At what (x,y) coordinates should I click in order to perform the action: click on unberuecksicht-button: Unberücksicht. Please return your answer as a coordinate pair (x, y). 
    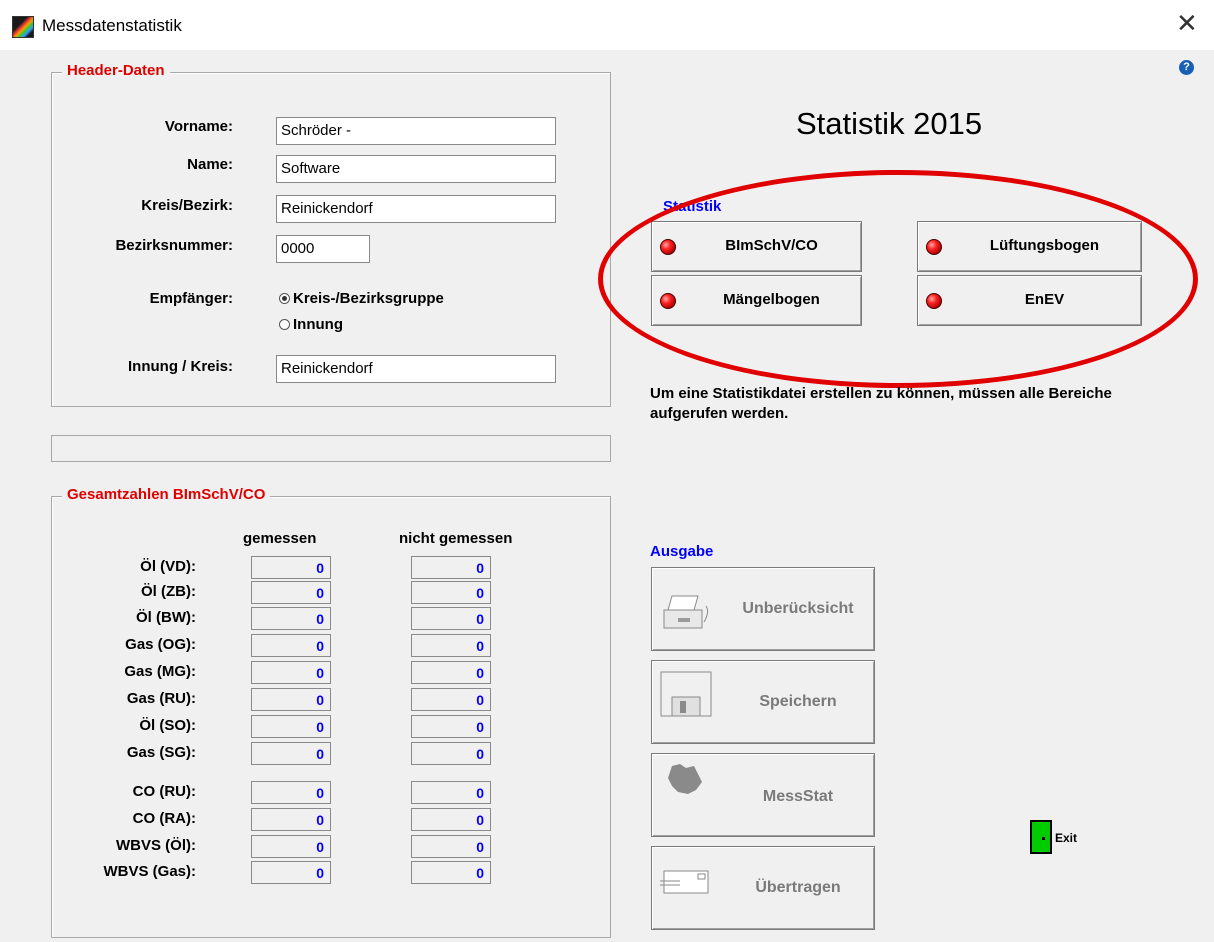
    Looking at the image, I should click on (763, 609).